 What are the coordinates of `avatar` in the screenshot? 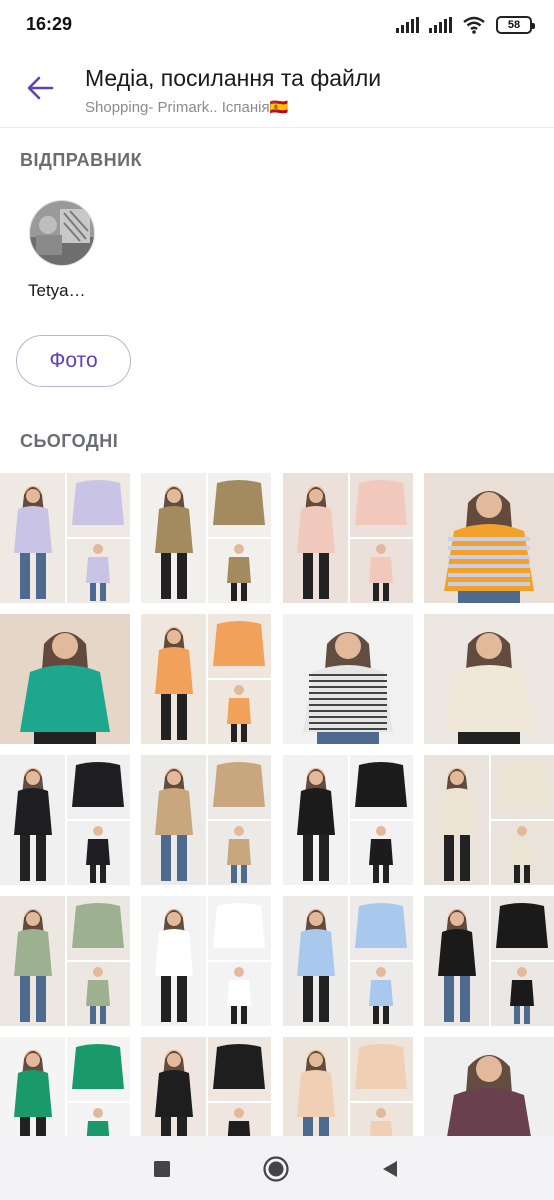 It's located at (62, 233).